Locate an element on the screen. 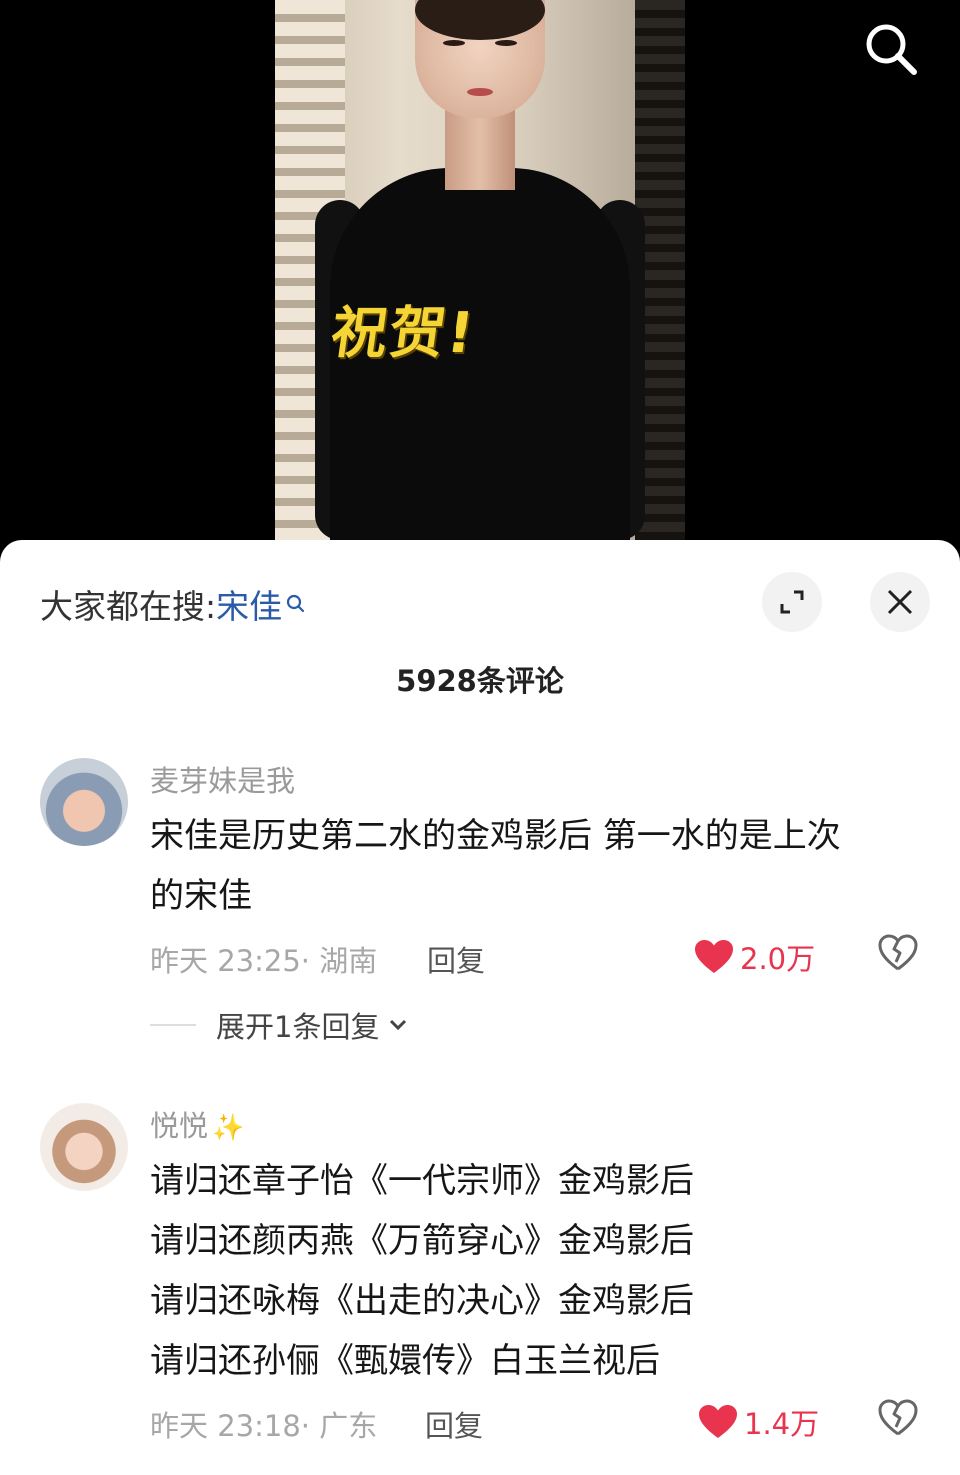 This screenshot has height=1475, width=960. comment-meta: 昨天 23:25 · 湖南 is located at coordinates (263, 959).